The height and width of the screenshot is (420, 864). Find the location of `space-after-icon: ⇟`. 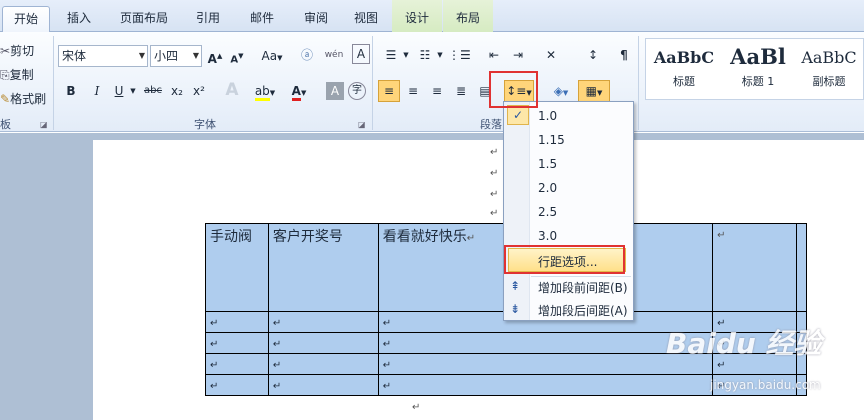

space-after-icon: ⇟ is located at coordinates (515, 309).